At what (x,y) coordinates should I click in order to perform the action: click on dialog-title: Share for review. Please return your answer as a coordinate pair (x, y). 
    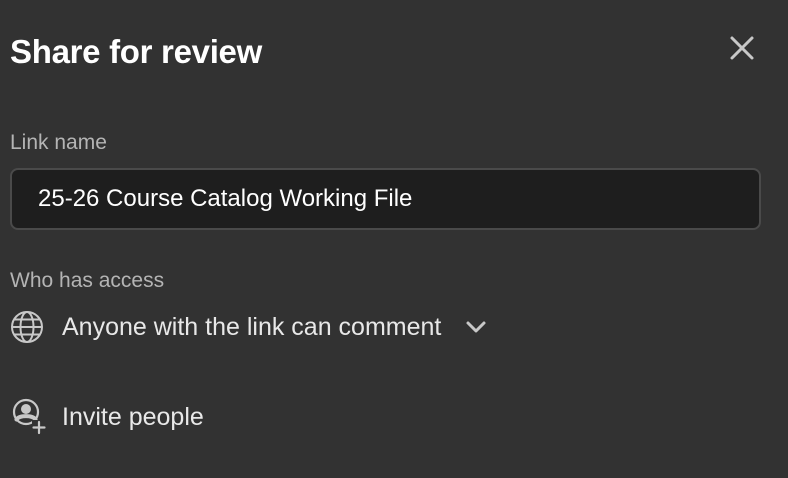
    Looking at the image, I should click on (136, 51).